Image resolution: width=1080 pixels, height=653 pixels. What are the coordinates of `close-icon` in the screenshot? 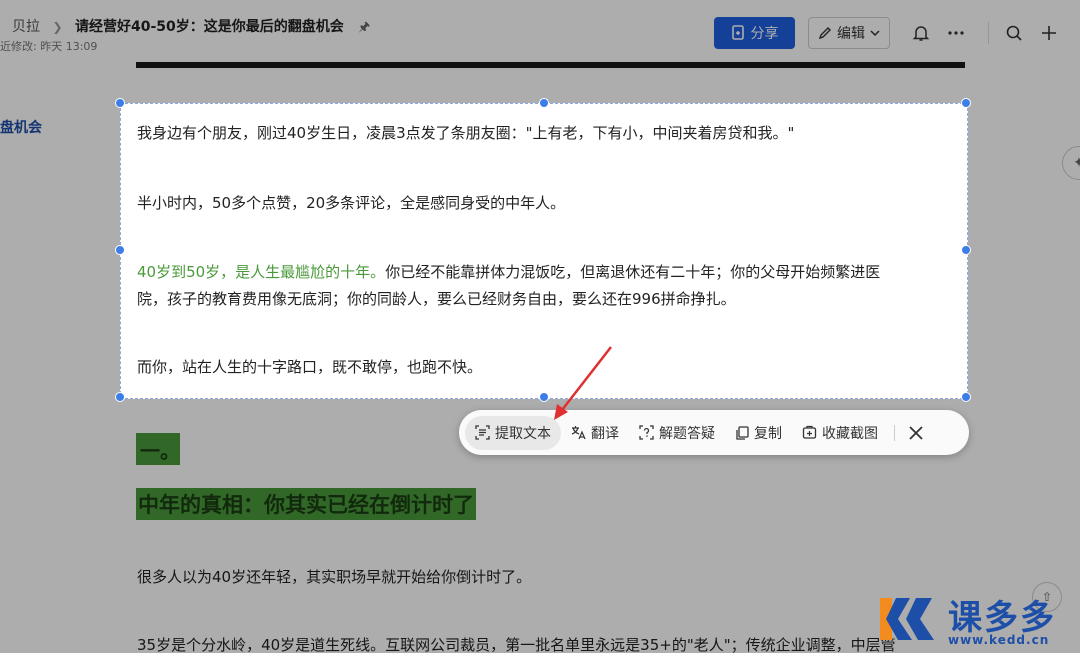 It's located at (916, 433).